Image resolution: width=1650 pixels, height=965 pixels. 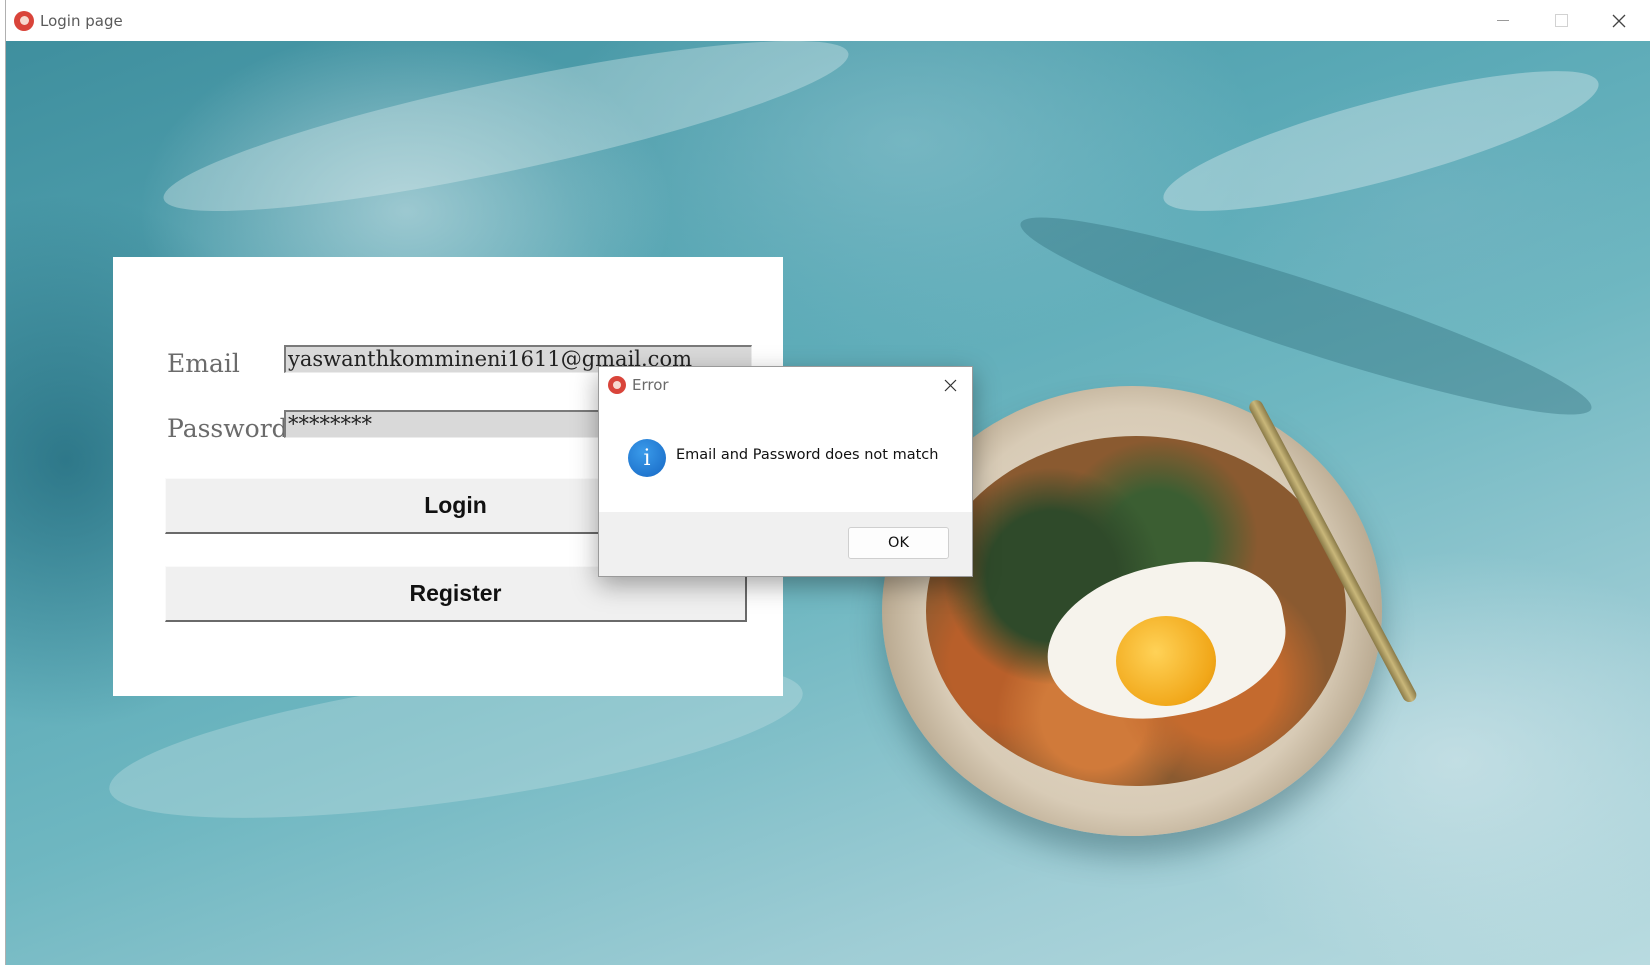 I want to click on dialog-message: Email and Password does not match, so click(x=807, y=455).